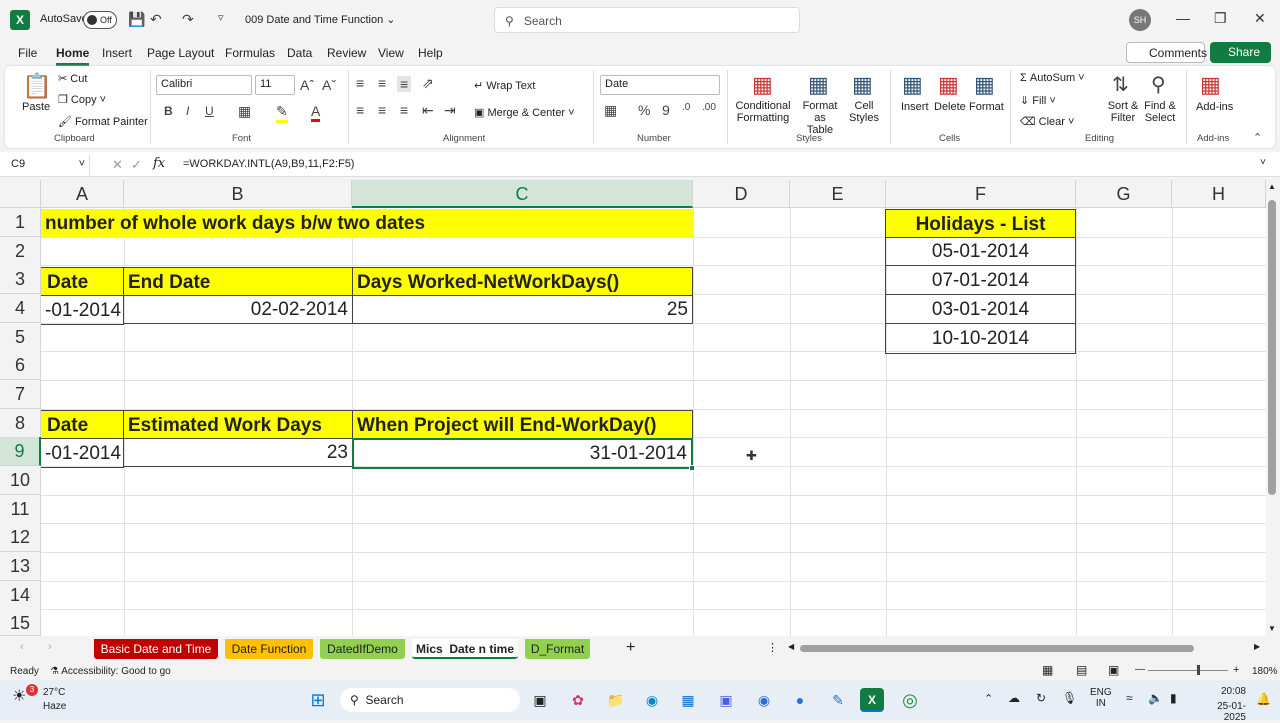  What do you see at coordinates (1236, 670) in the screenshot?
I see `zoom-in-icon: +` at bounding box center [1236, 670].